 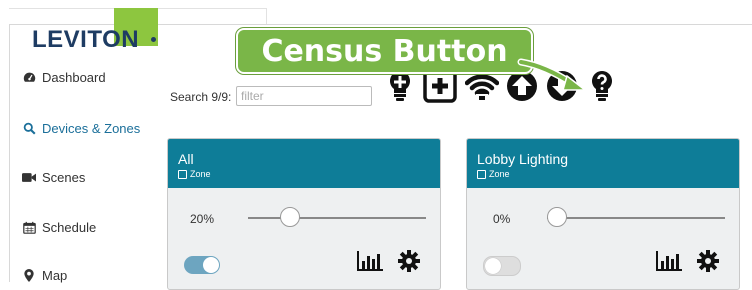 I want to click on wifi-button, so click(x=482, y=88).